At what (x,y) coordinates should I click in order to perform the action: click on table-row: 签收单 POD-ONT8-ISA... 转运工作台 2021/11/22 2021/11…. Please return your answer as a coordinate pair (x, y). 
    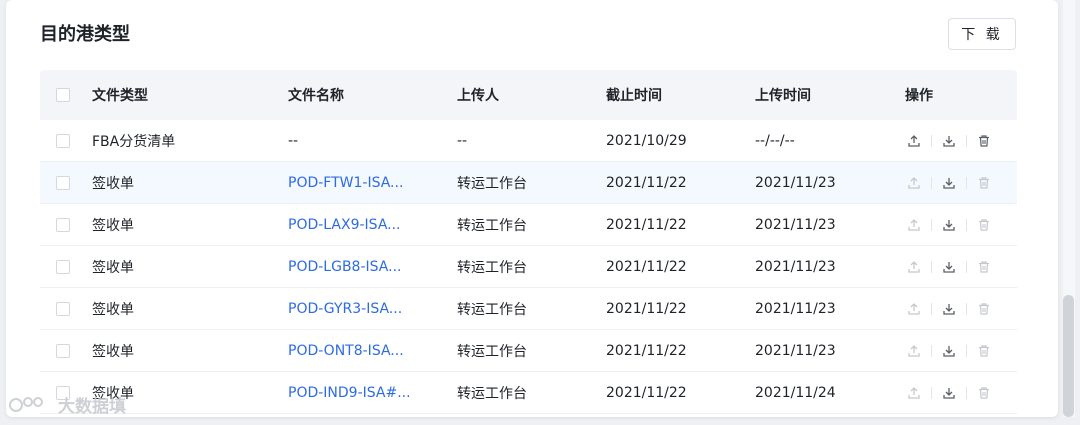
    Looking at the image, I should click on (528, 351).